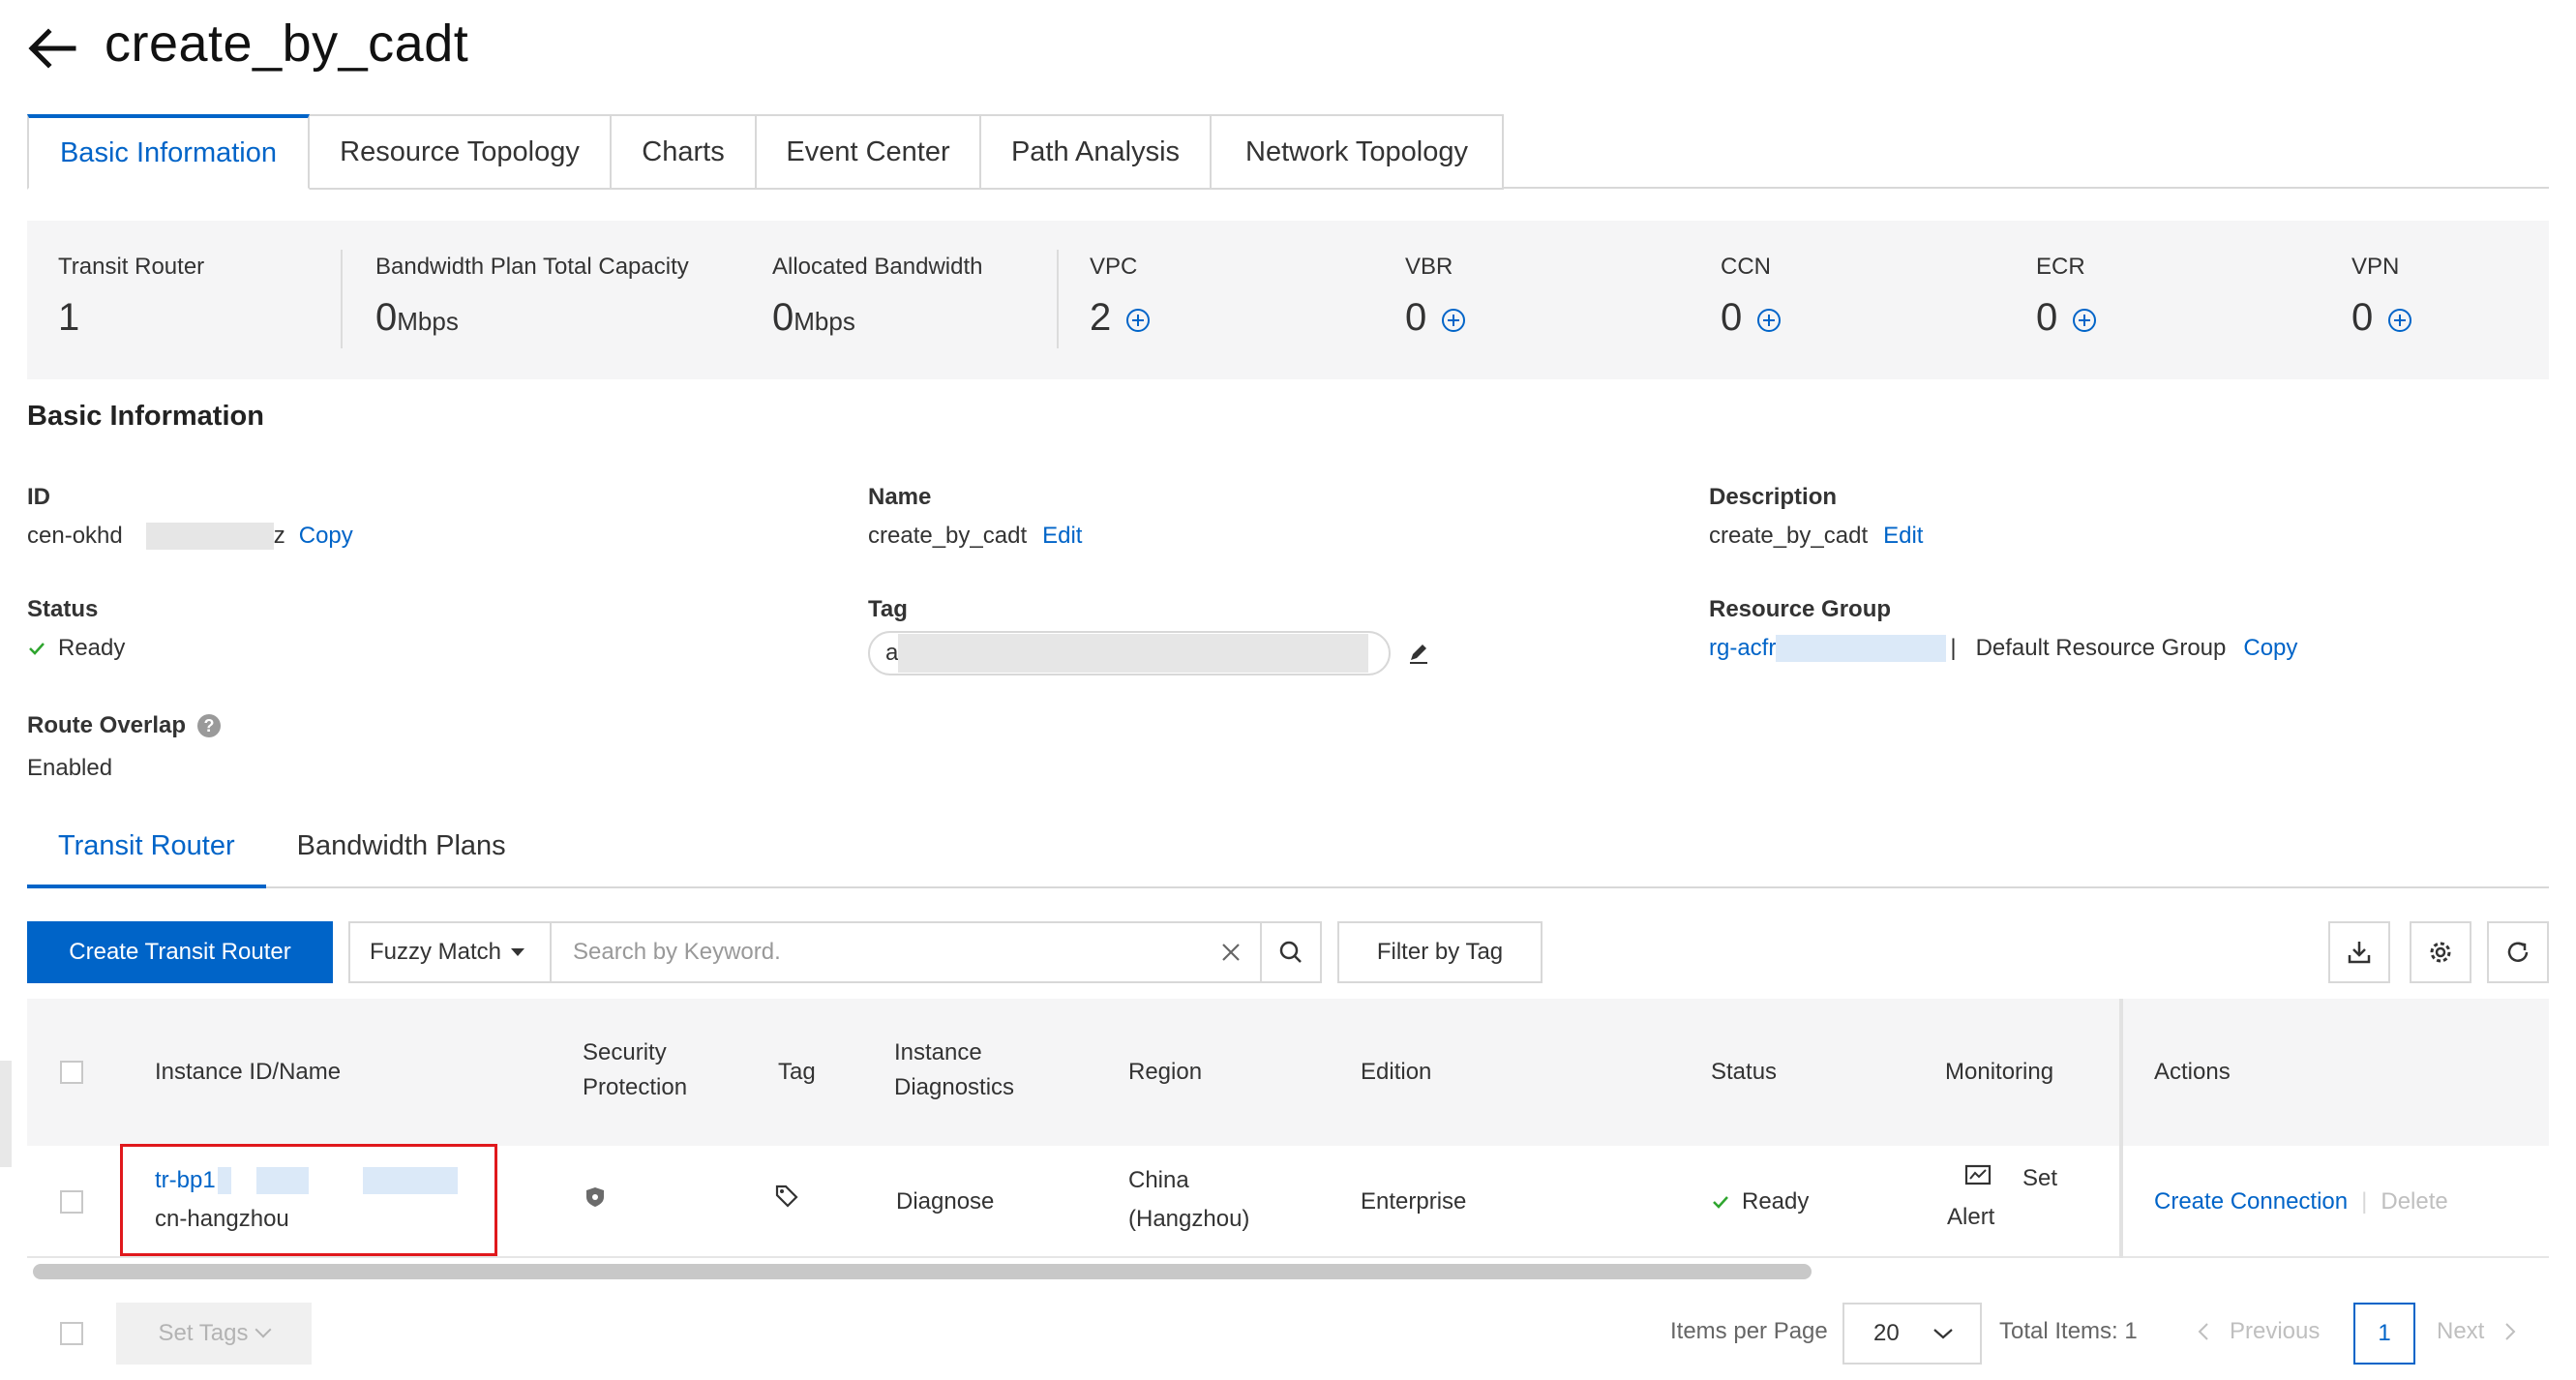 This screenshot has width=2576, height=1380. What do you see at coordinates (71, 1333) in the screenshot?
I see `footer-select-all-checkbox` at bounding box center [71, 1333].